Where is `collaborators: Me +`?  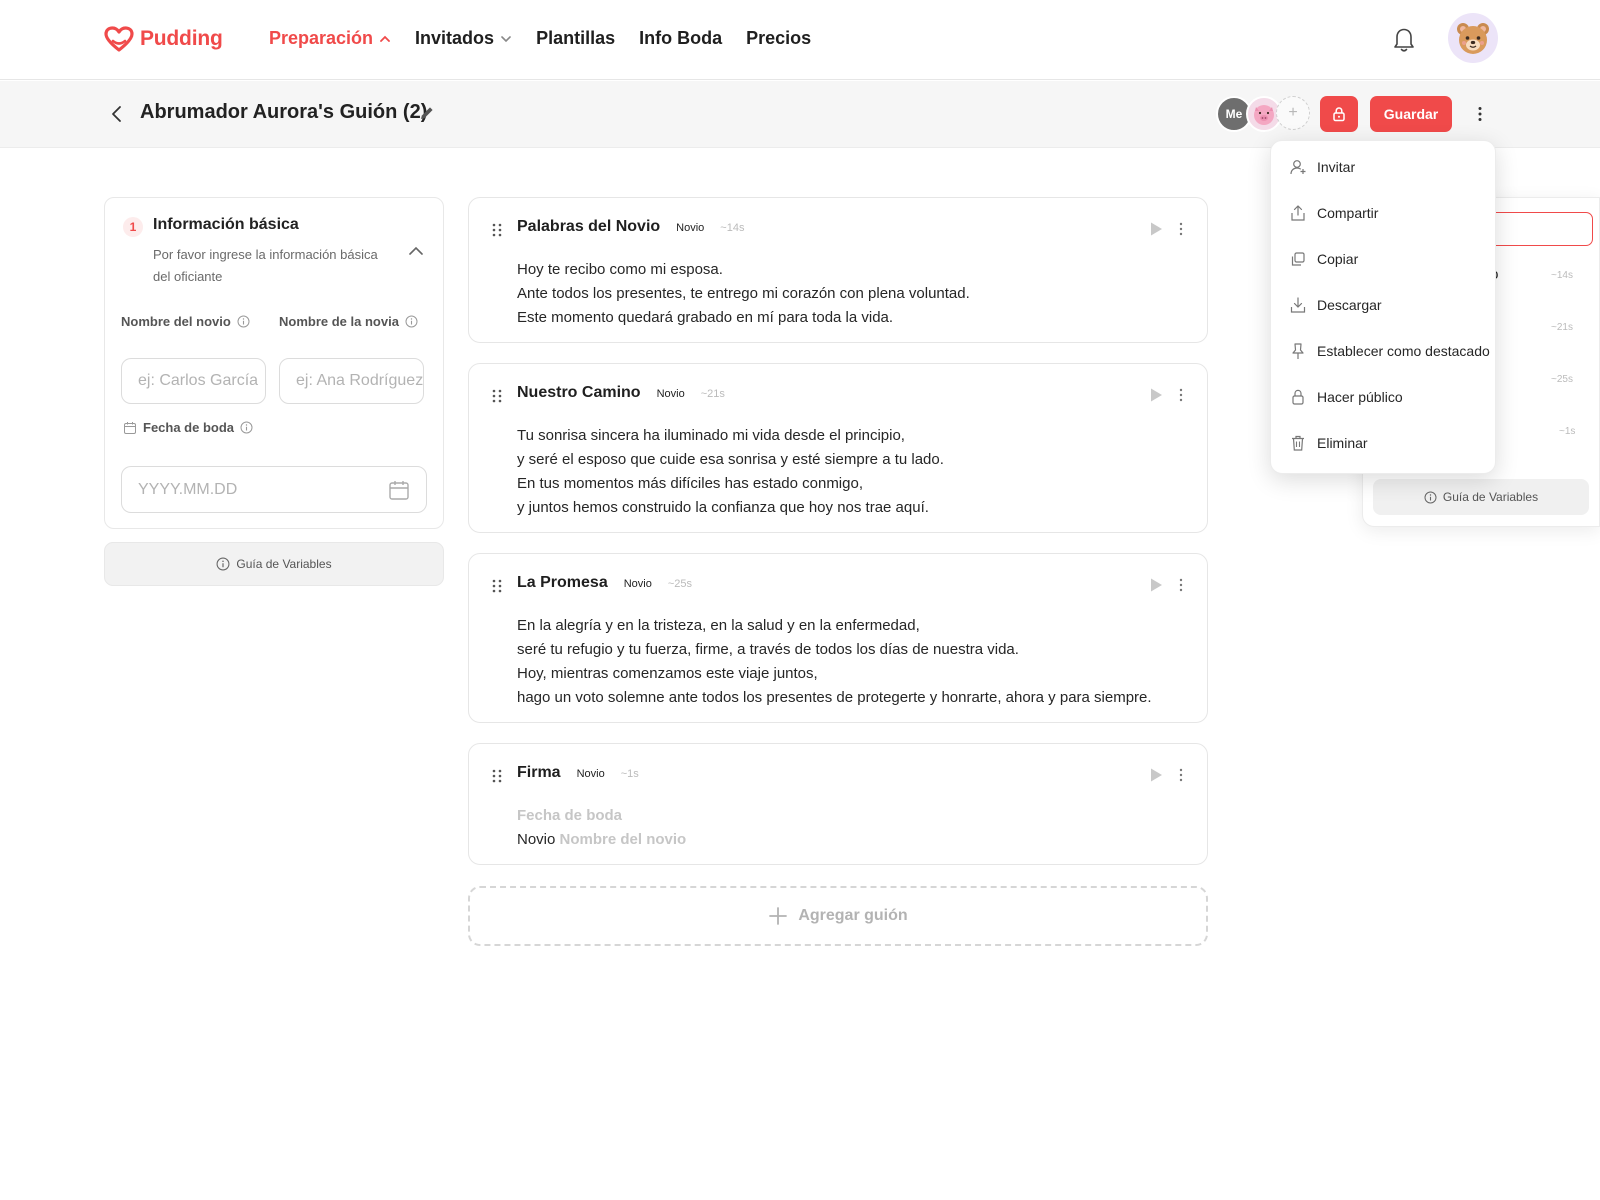
collaborators: Me + is located at coordinates (1263, 114).